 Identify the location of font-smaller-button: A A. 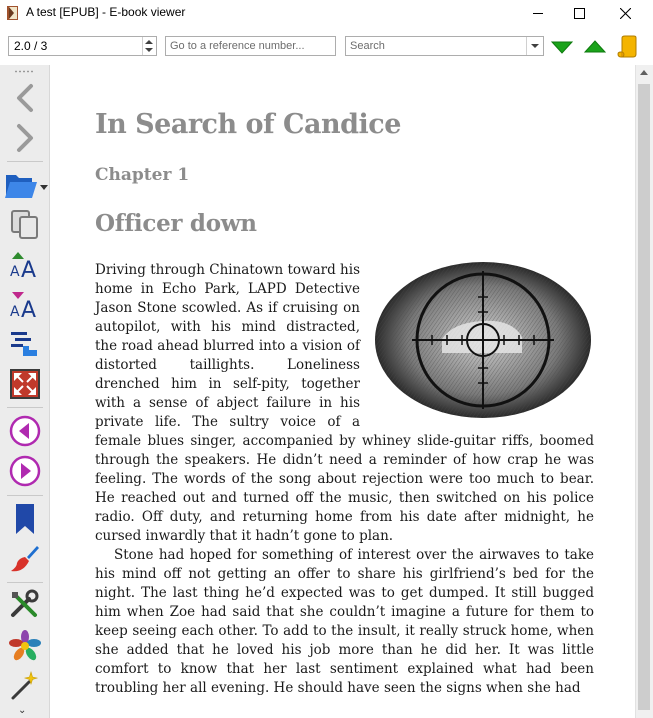
(25, 304).